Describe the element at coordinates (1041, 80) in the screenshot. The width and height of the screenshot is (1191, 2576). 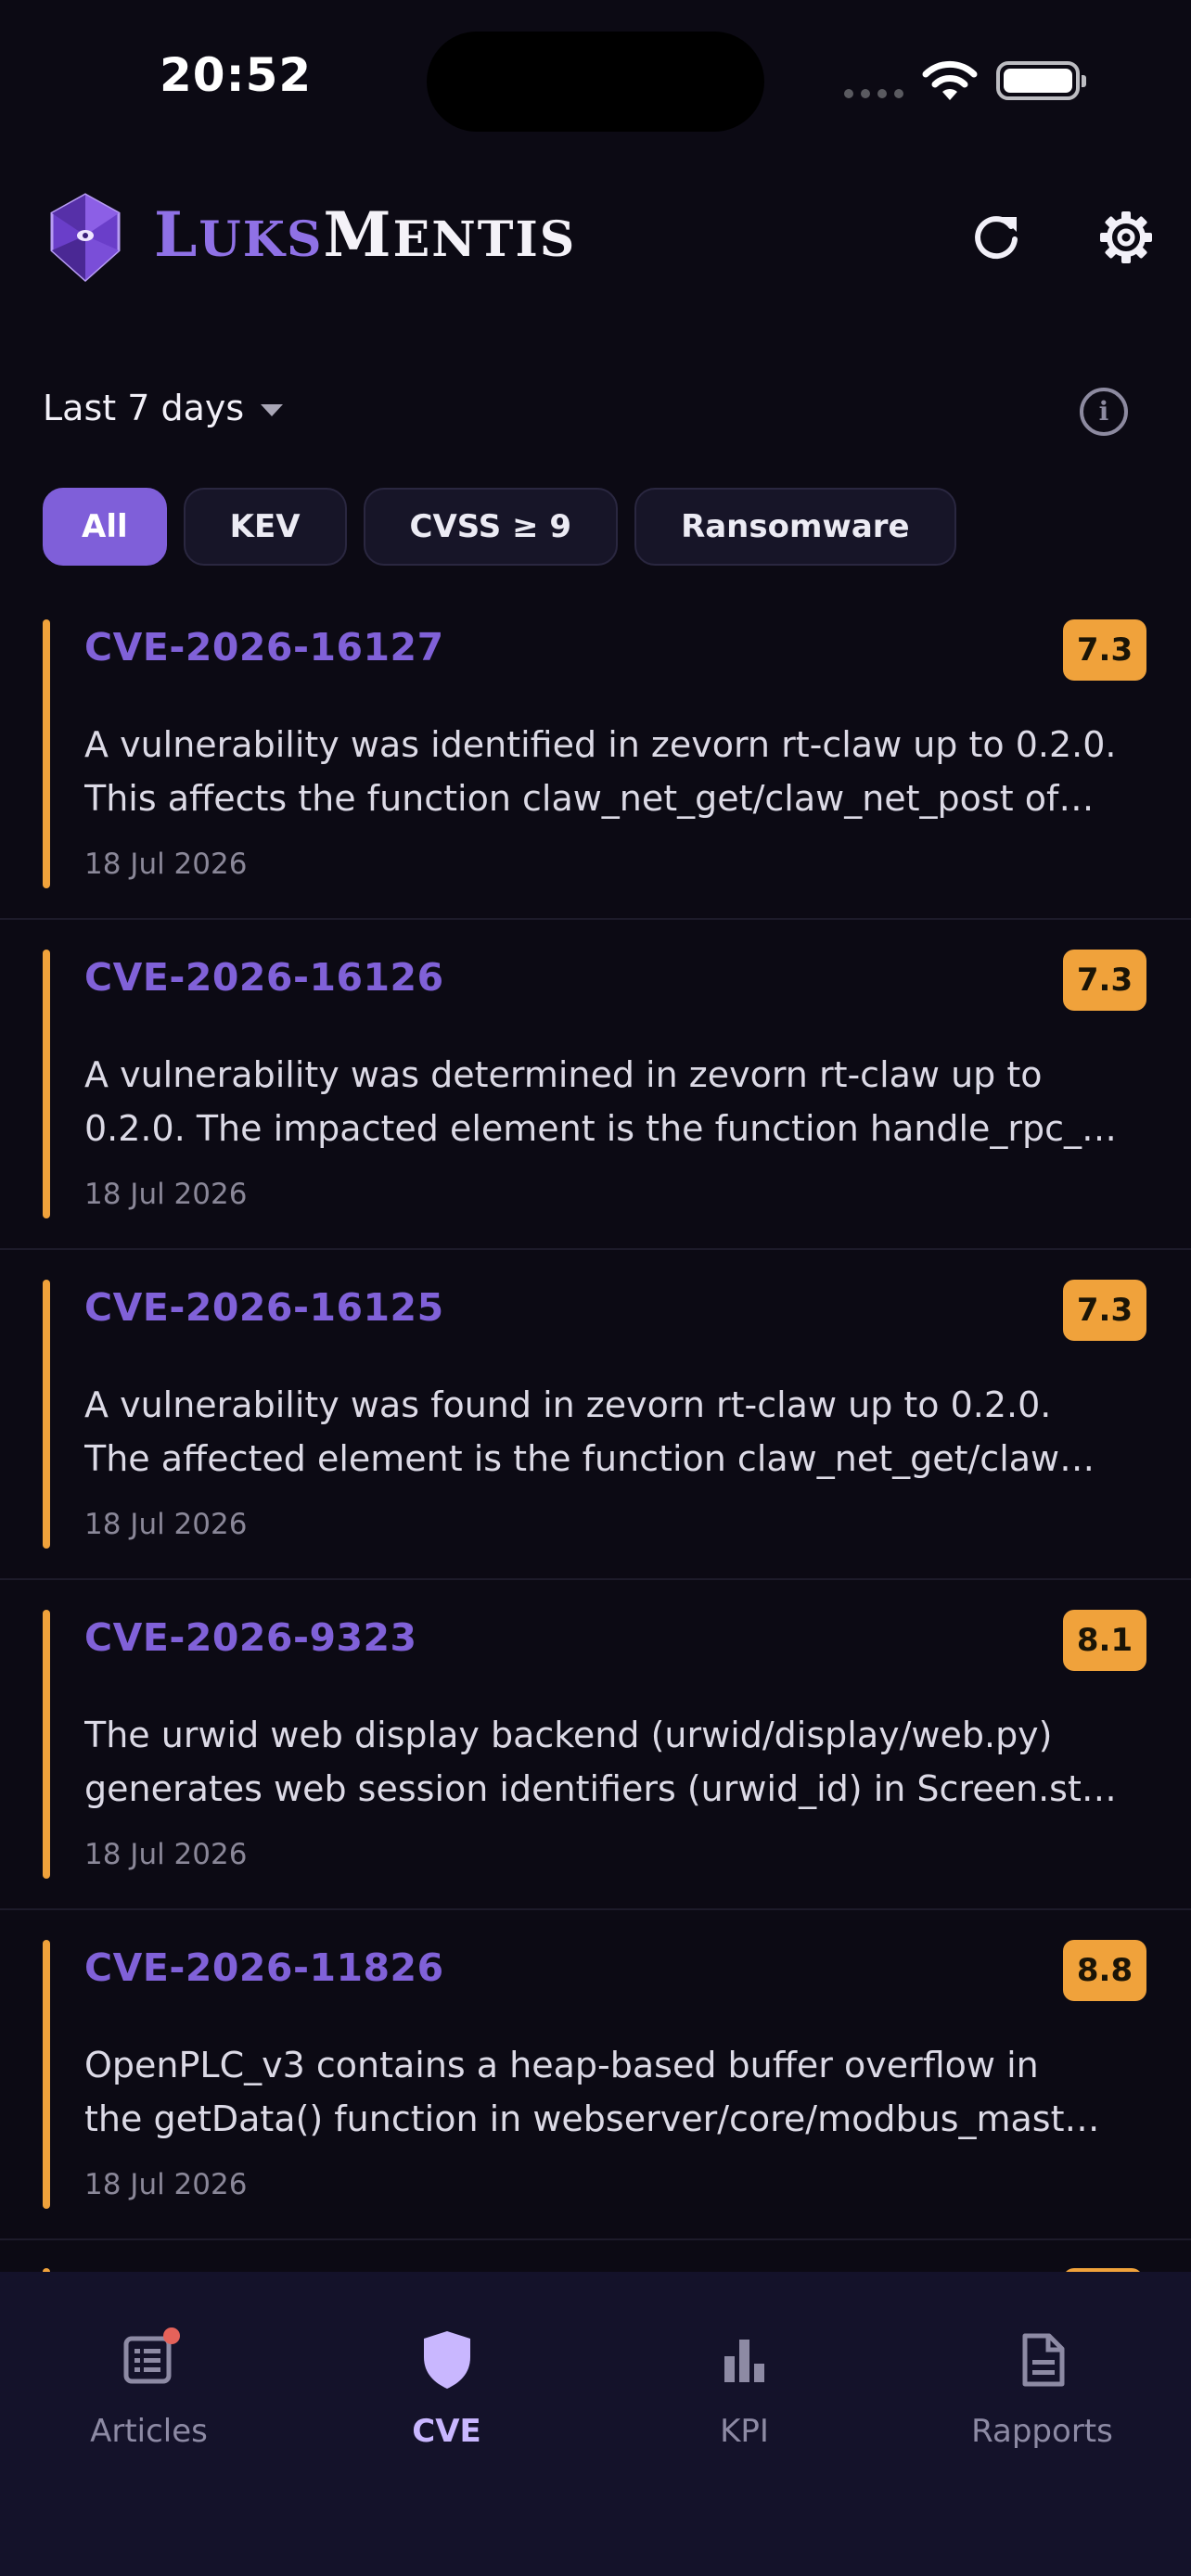
I see `battery-icon` at that location.